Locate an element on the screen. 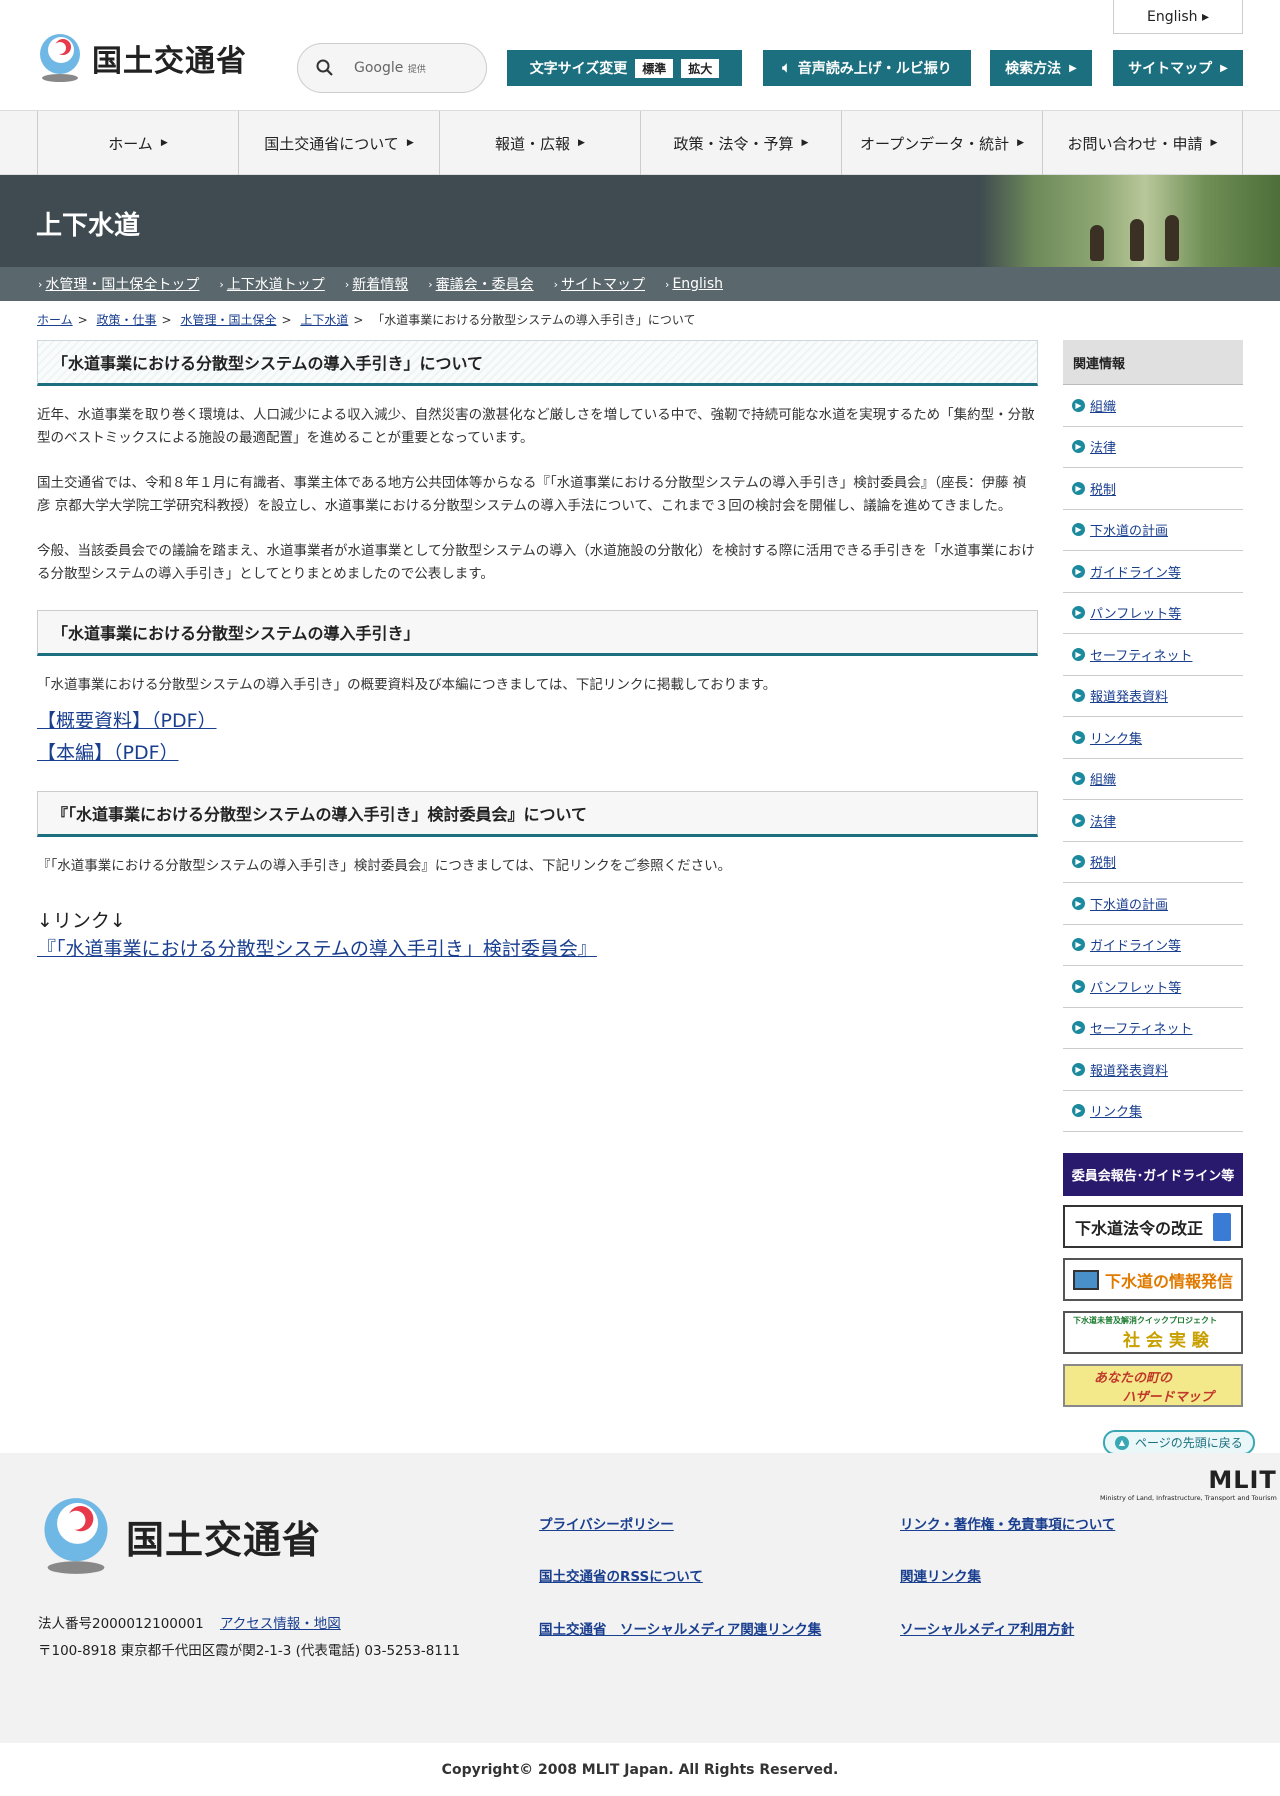 The image size is (1280, 1796). subnav-link: 上下水道トップ is located at coordinates (276, 284).